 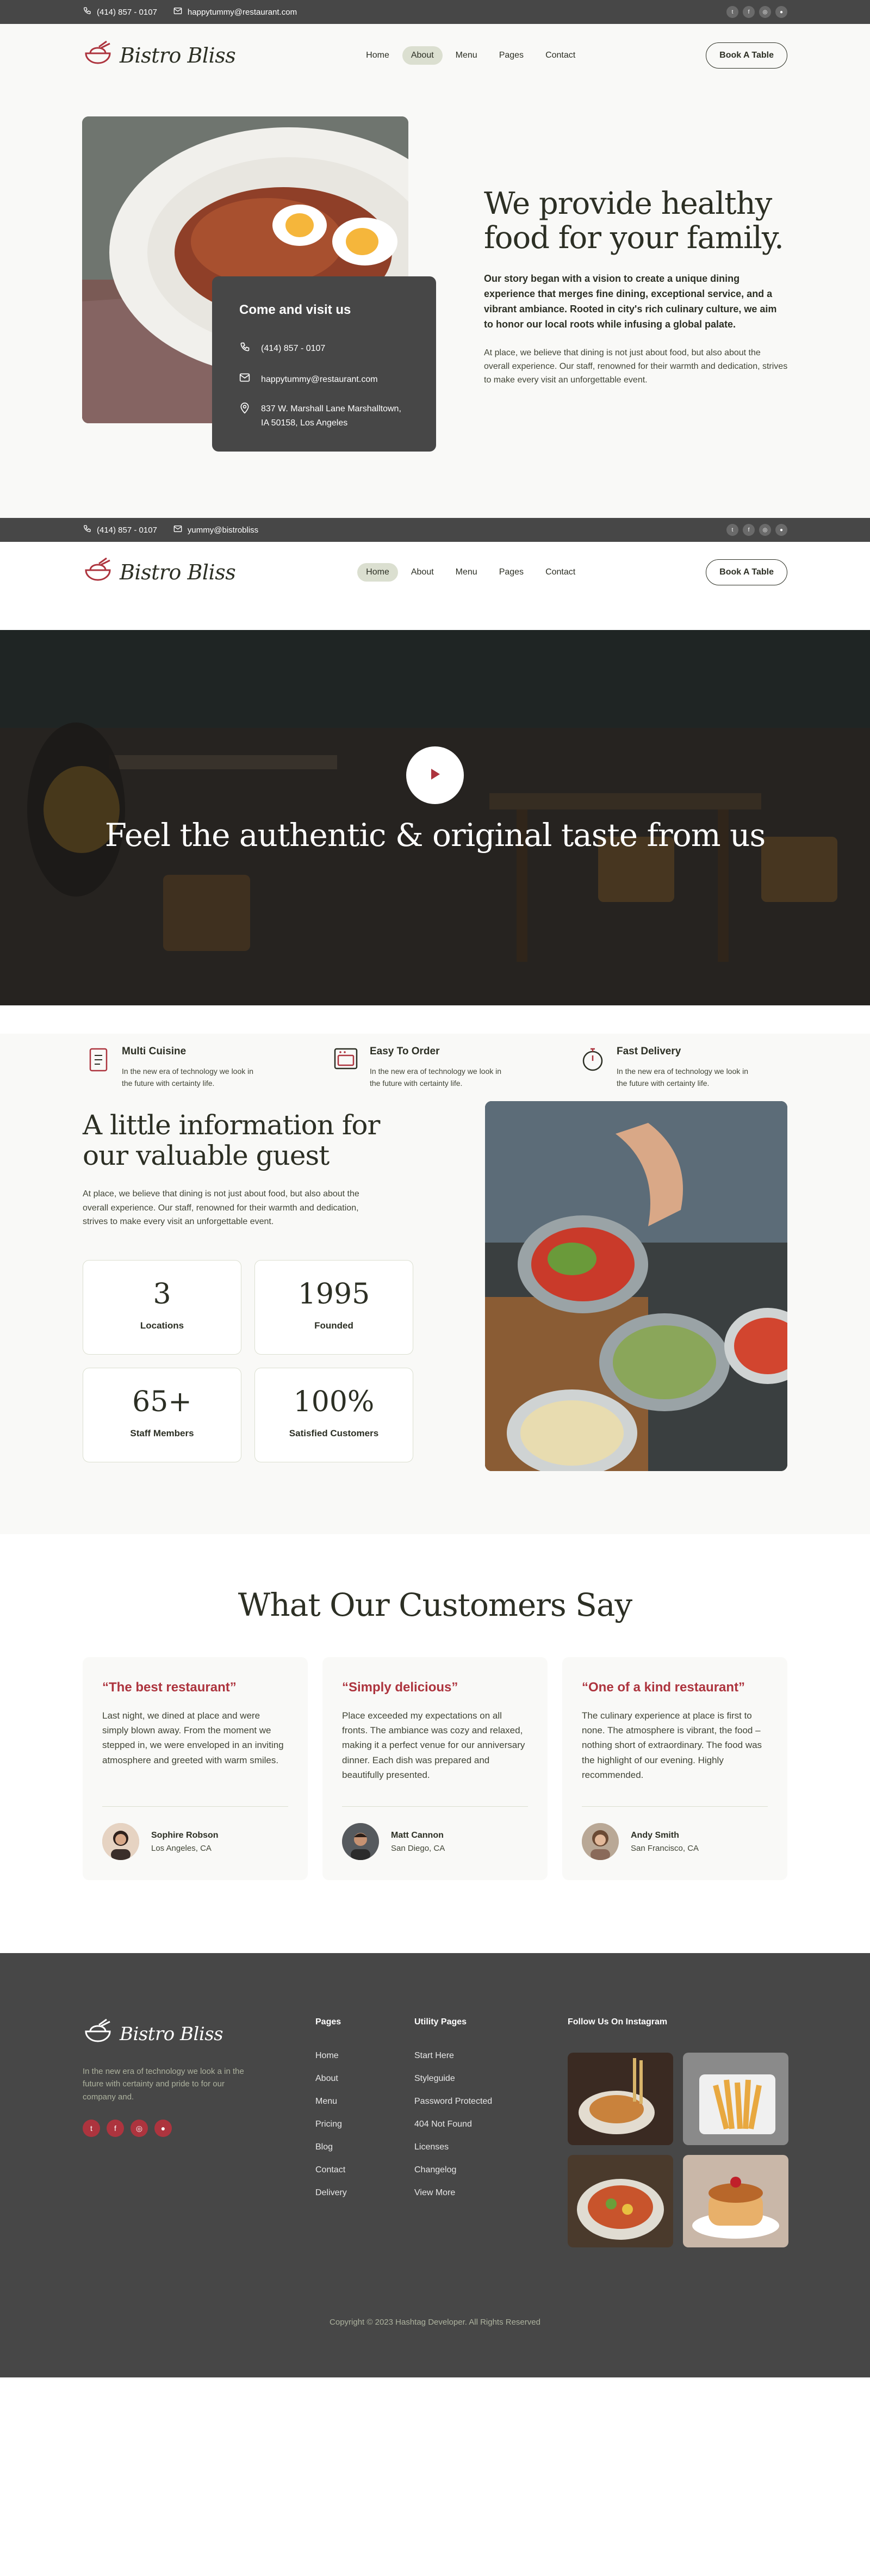 I want to click on footer-link: Licenses, so click(x=453, y=2147).